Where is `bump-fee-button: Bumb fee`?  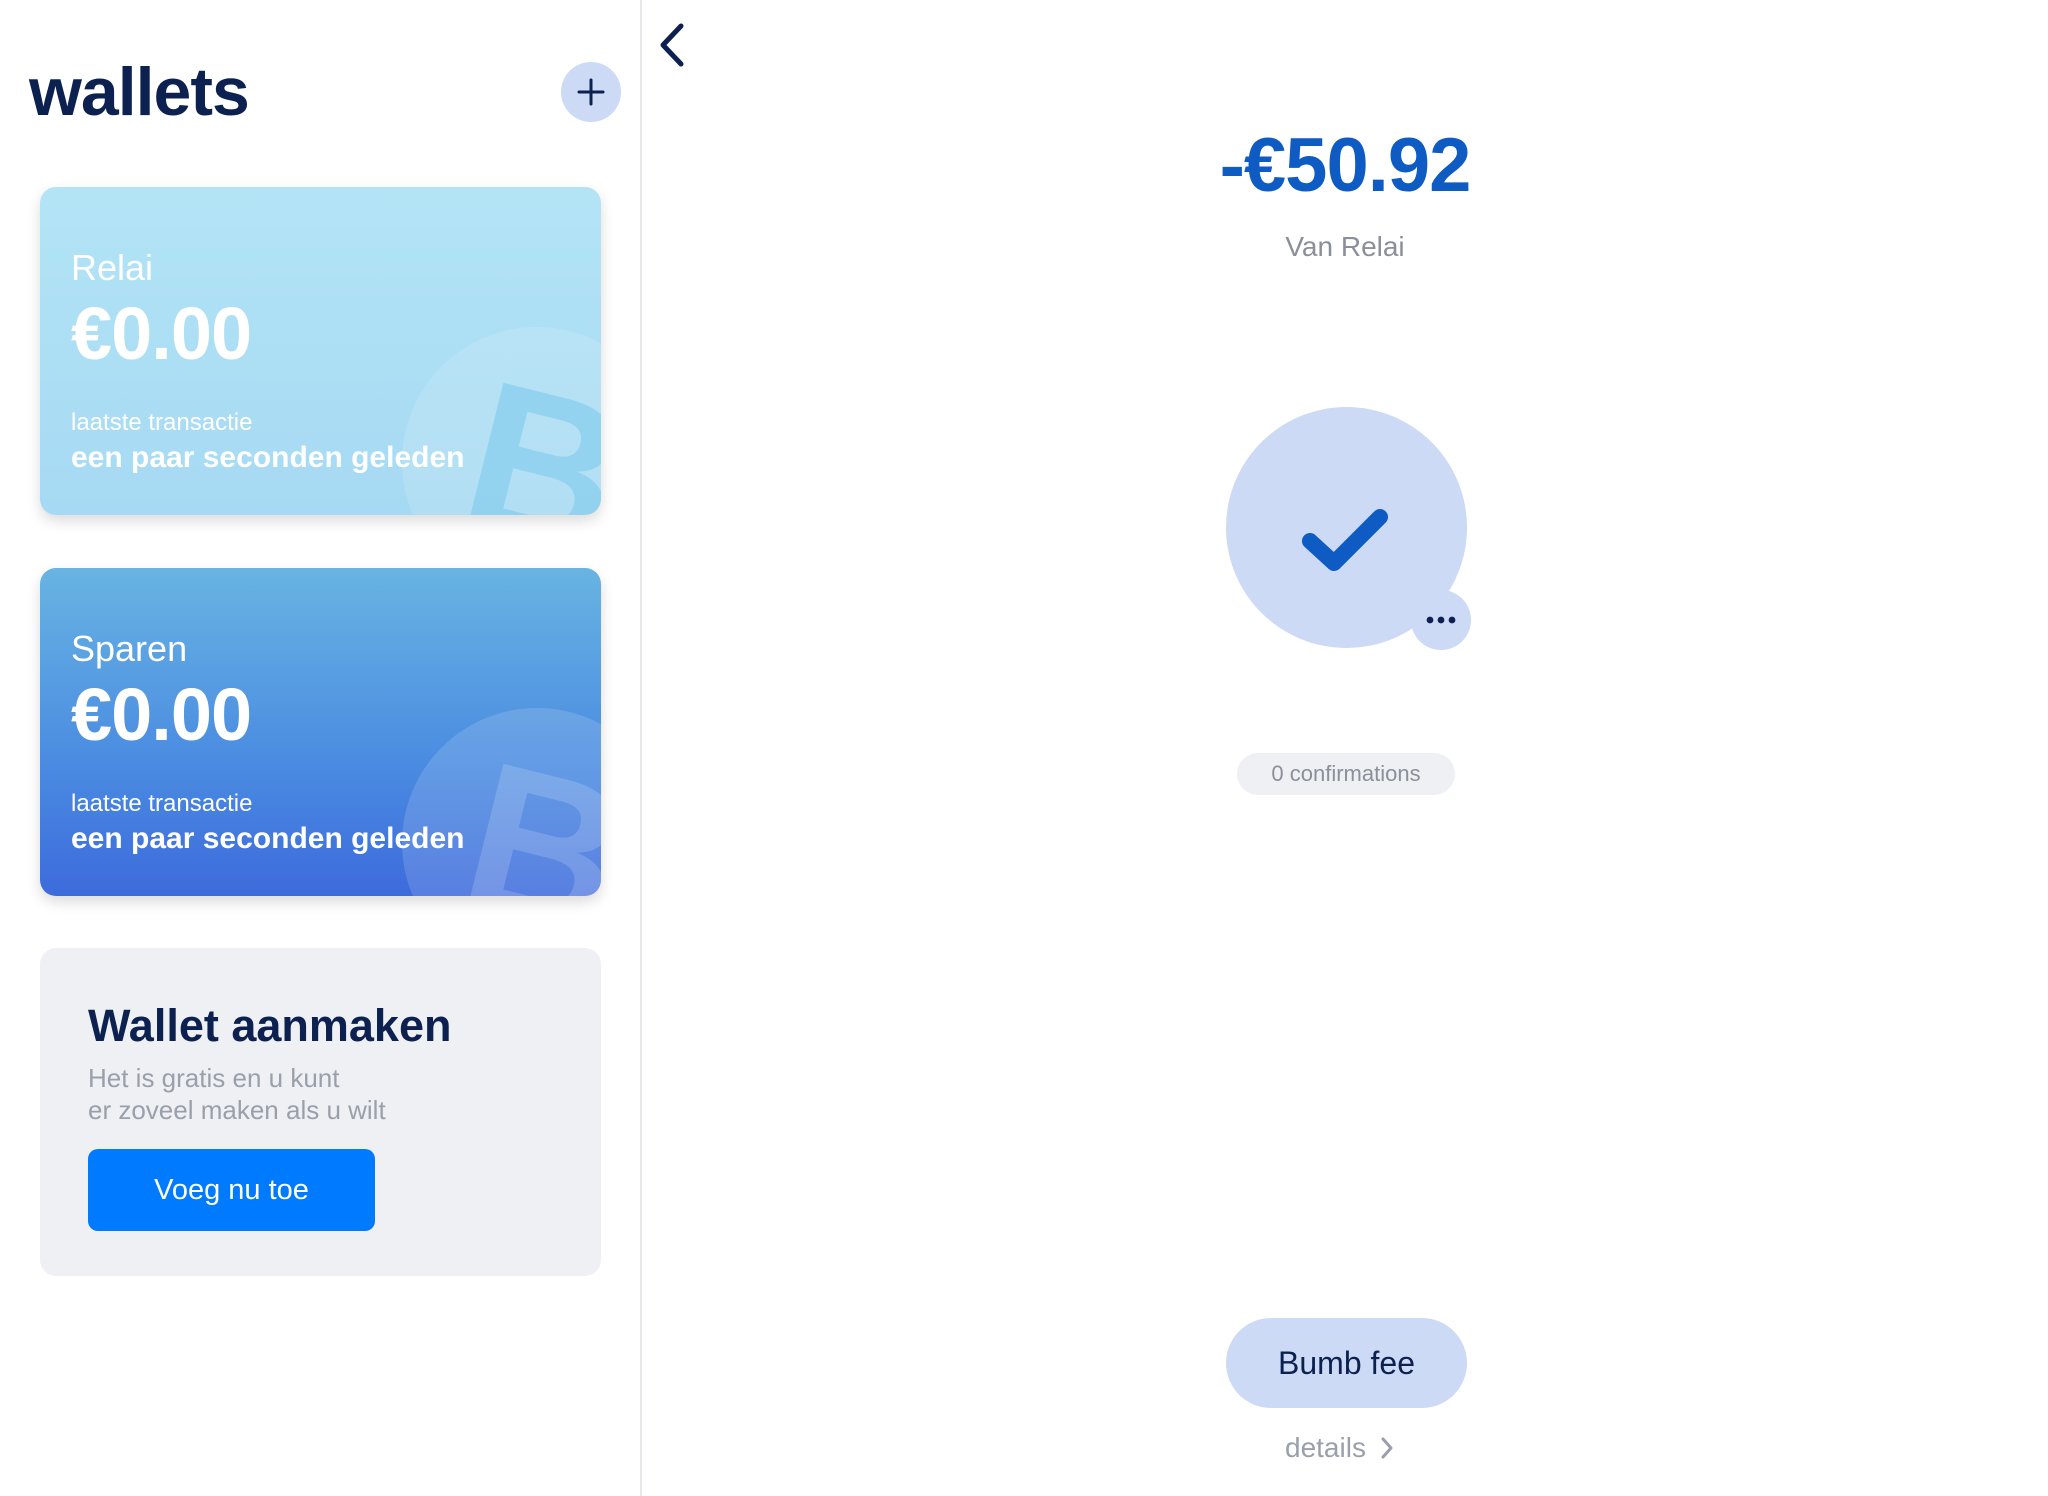 bump-fee-button: Bumb fee is located at coordinates (1346, 1363).